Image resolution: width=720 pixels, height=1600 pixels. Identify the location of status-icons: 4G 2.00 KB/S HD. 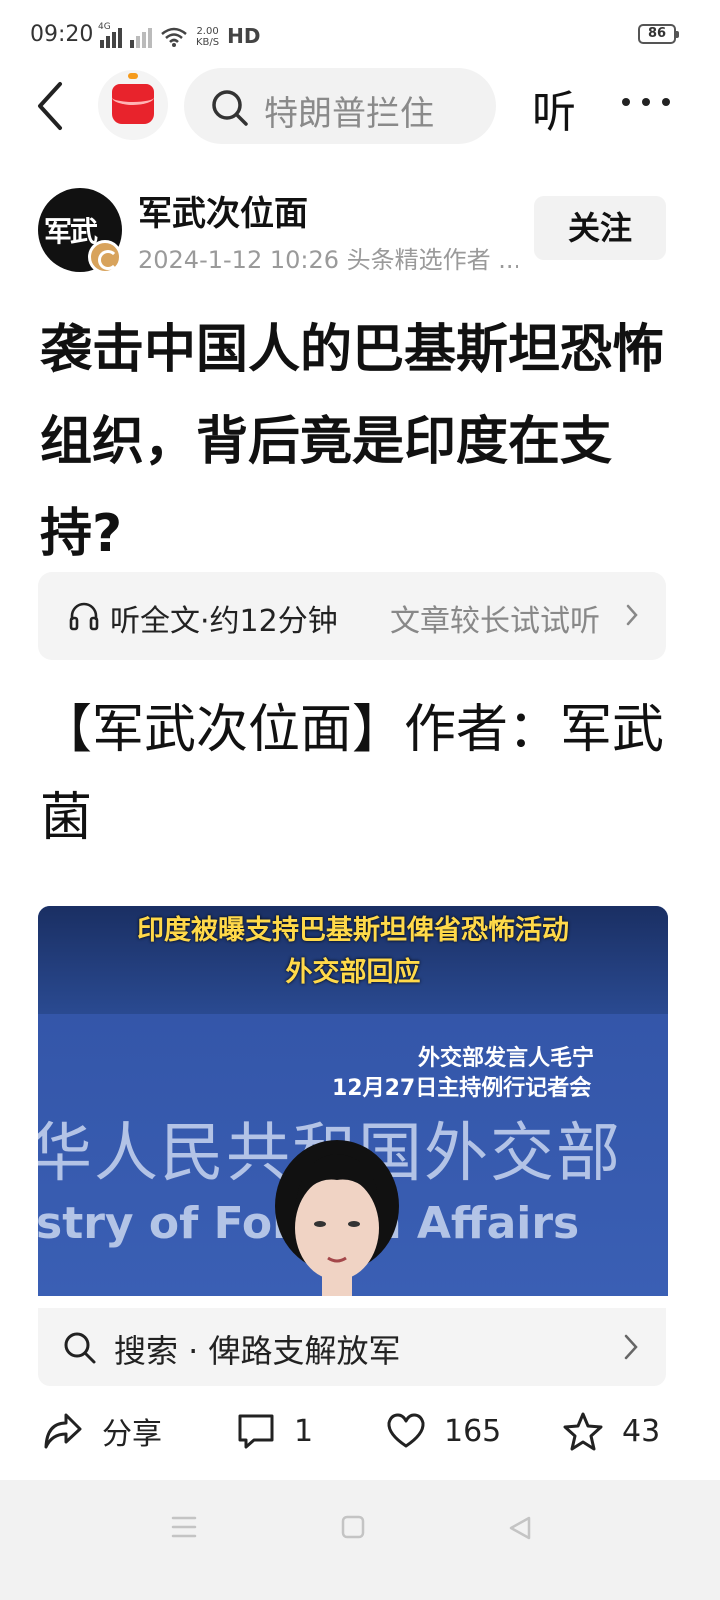
(179, 35).